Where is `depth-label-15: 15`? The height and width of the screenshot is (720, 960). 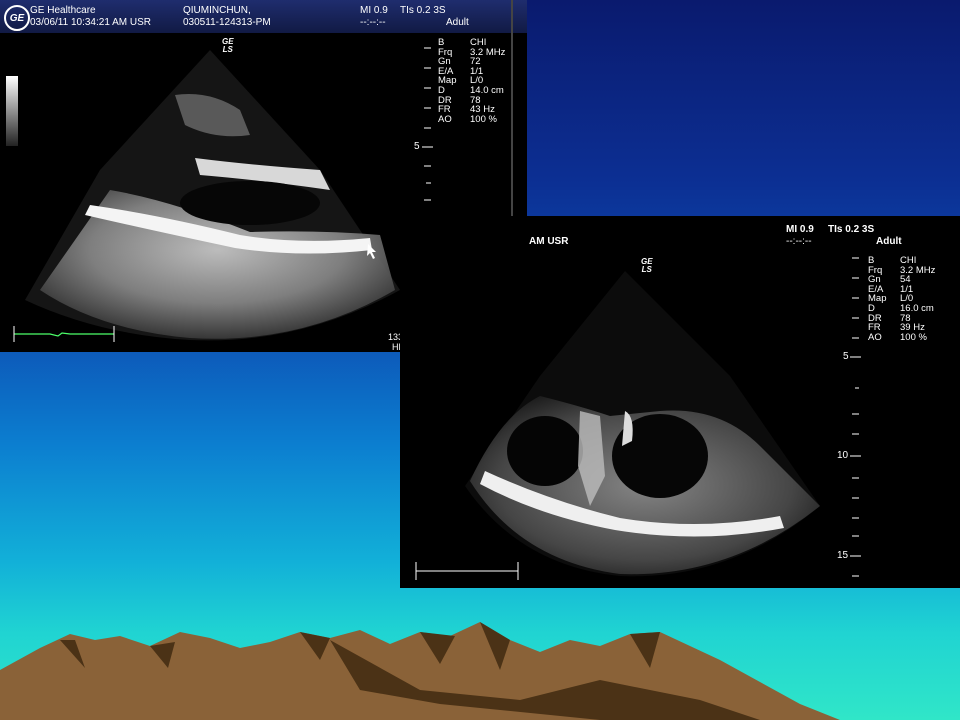 depth-label-15: 15 is located at coordinates (843, 555).